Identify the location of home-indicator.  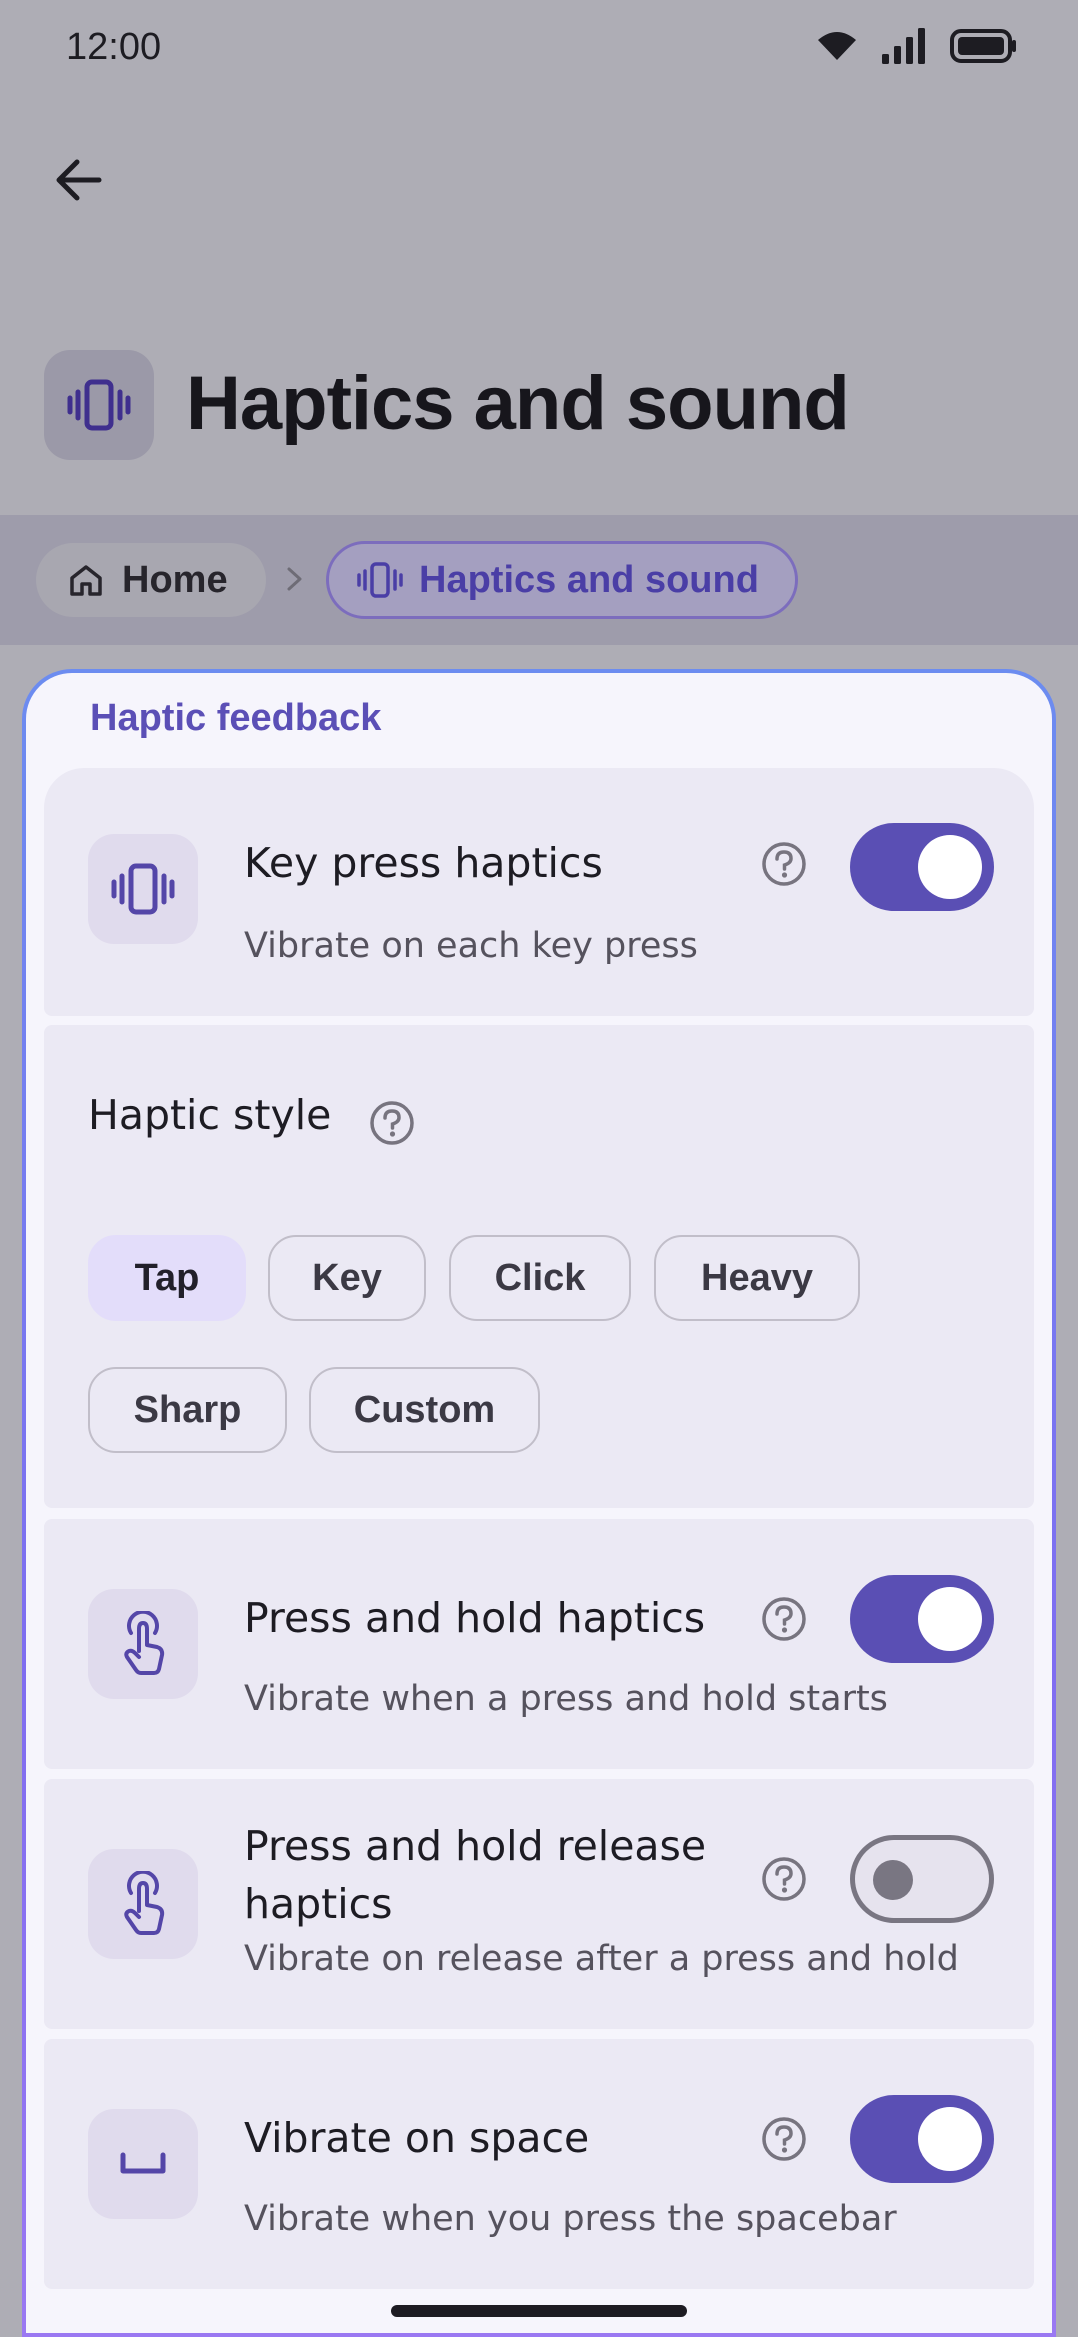
(539, 2311).